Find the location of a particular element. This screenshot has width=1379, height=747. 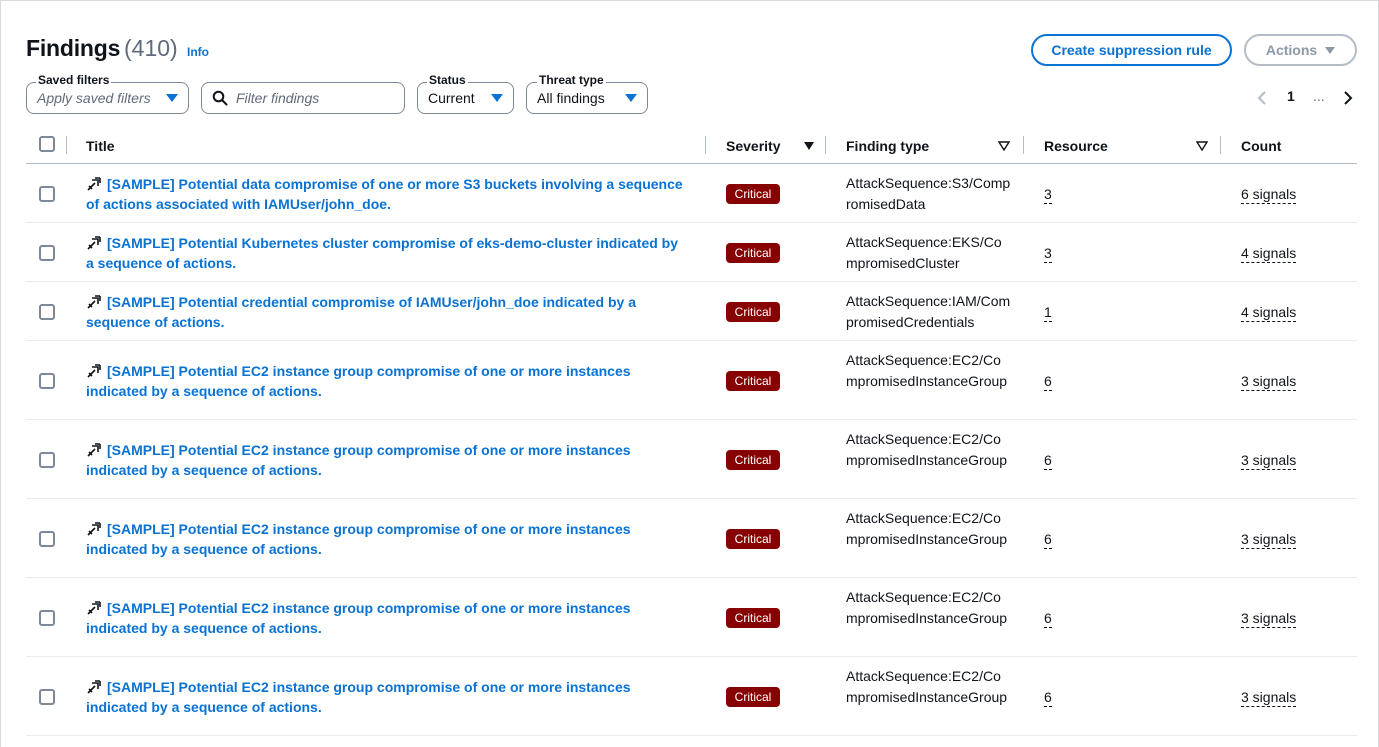

finding-type: AttackSequence:EKS/CompromisedCluster is located at coordinates (924, 252).